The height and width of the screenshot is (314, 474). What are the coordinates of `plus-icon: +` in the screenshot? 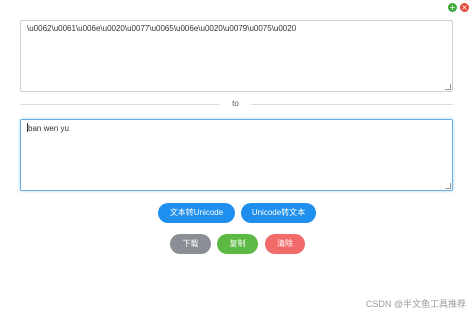 It's located at (452, 7).